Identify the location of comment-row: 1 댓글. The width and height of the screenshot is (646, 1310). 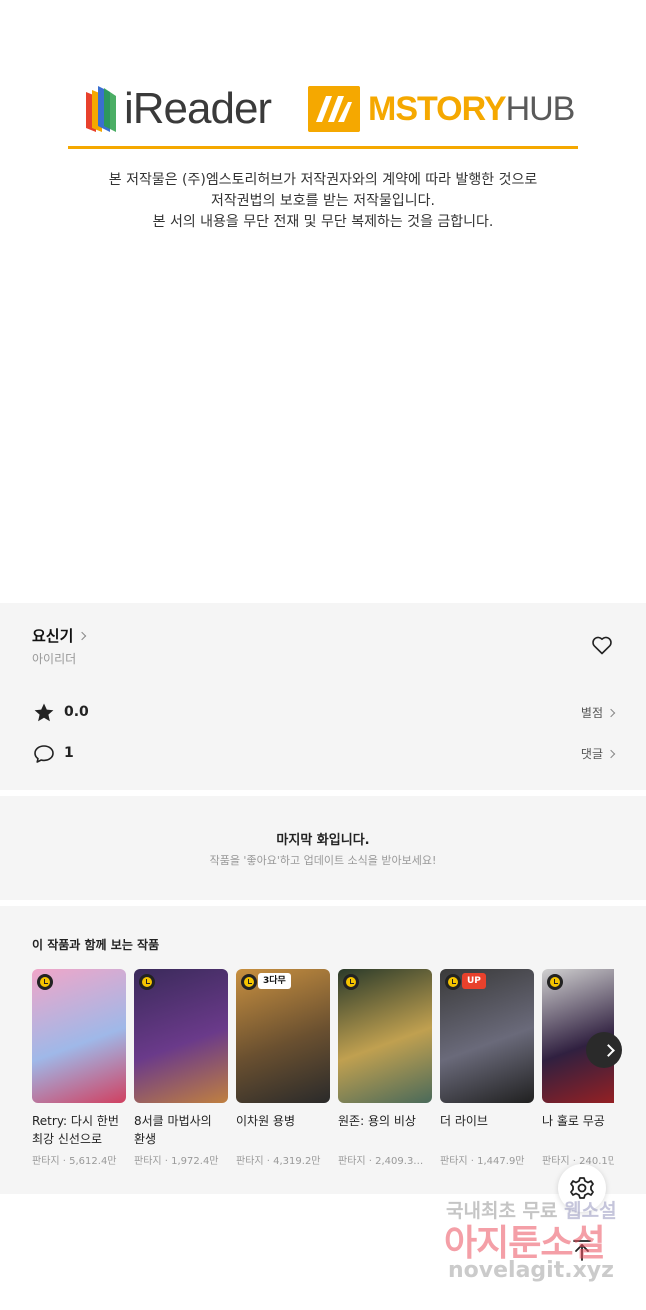
(324, 754).